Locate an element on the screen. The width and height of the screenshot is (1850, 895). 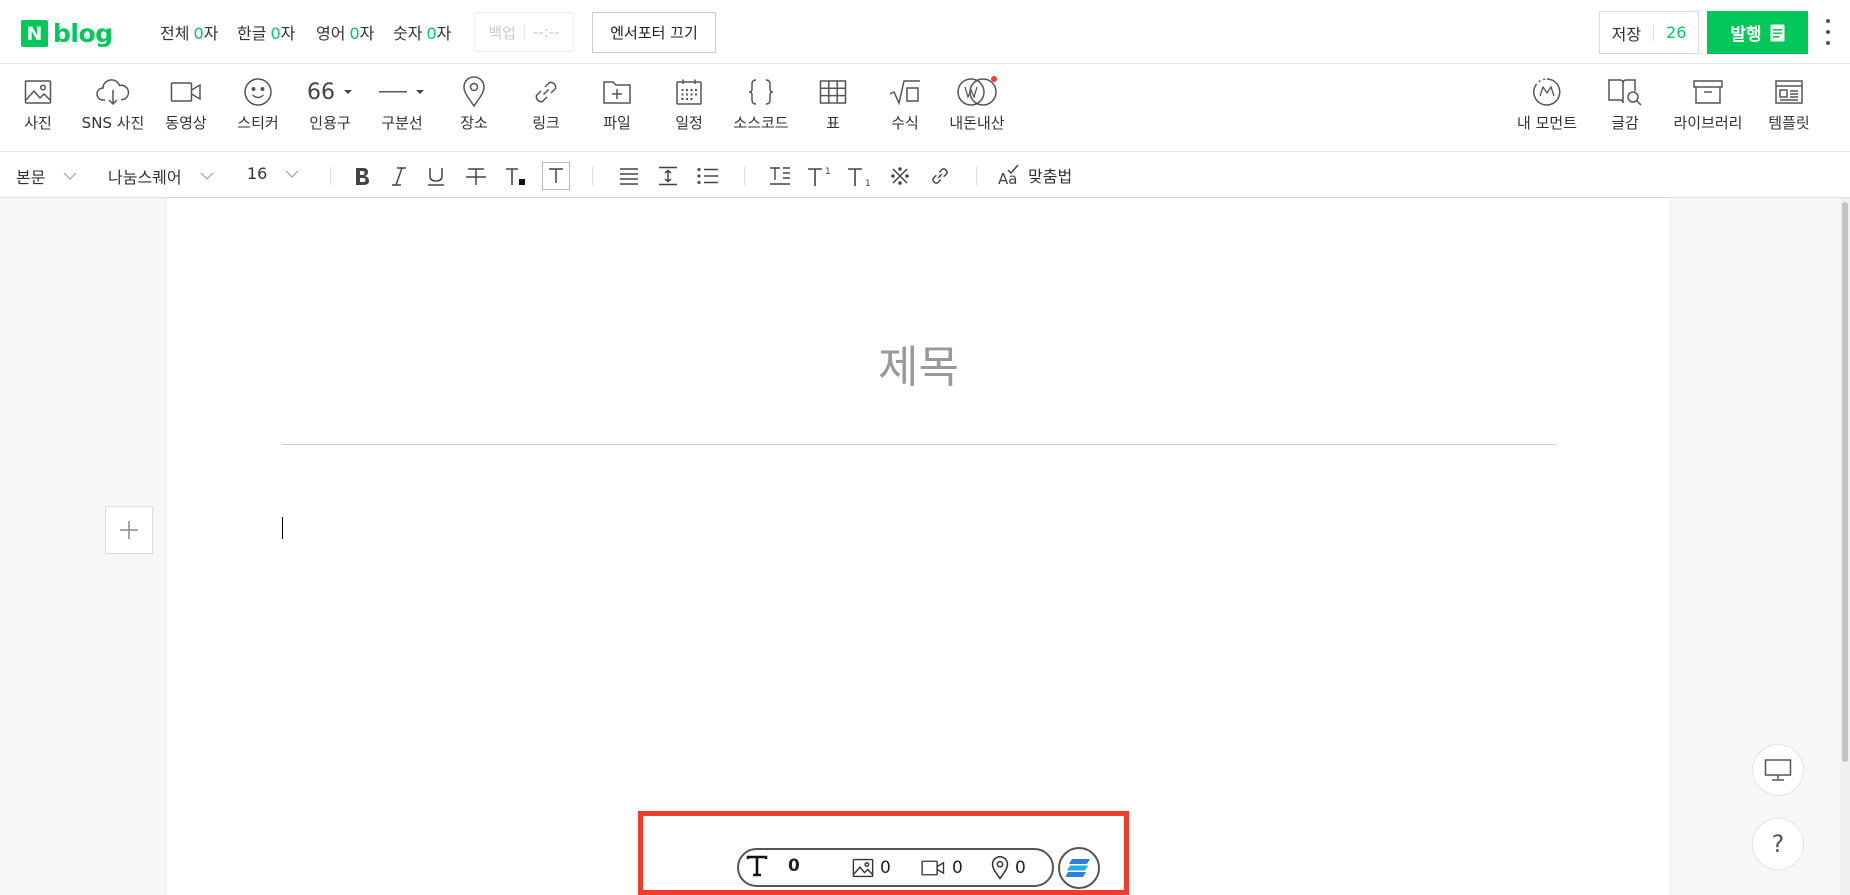
strikethrough-icon is located at coordinates (476, 176).